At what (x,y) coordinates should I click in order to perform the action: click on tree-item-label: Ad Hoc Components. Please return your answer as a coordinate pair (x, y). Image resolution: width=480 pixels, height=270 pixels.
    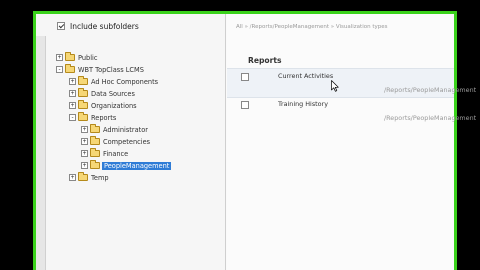
    Looking at the image, I should click on (125, 81).